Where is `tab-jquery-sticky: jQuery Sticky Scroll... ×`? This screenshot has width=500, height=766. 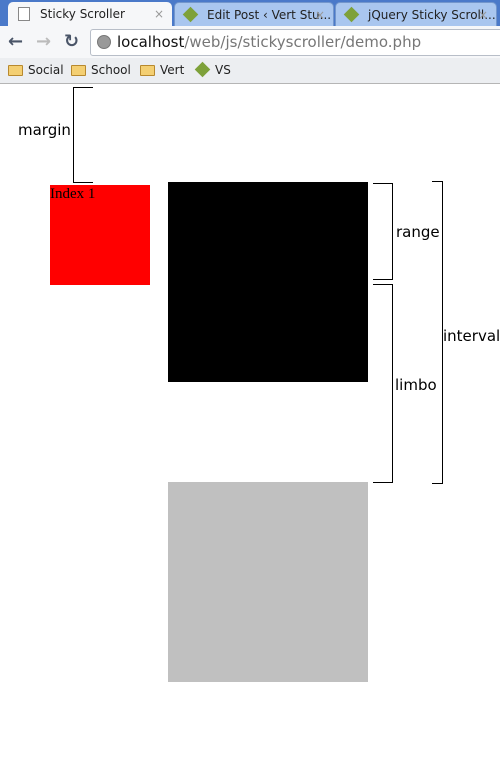 tab-jquery-sticky: jQuery Sticky Scroll... × is located at coordinates (416, 14).